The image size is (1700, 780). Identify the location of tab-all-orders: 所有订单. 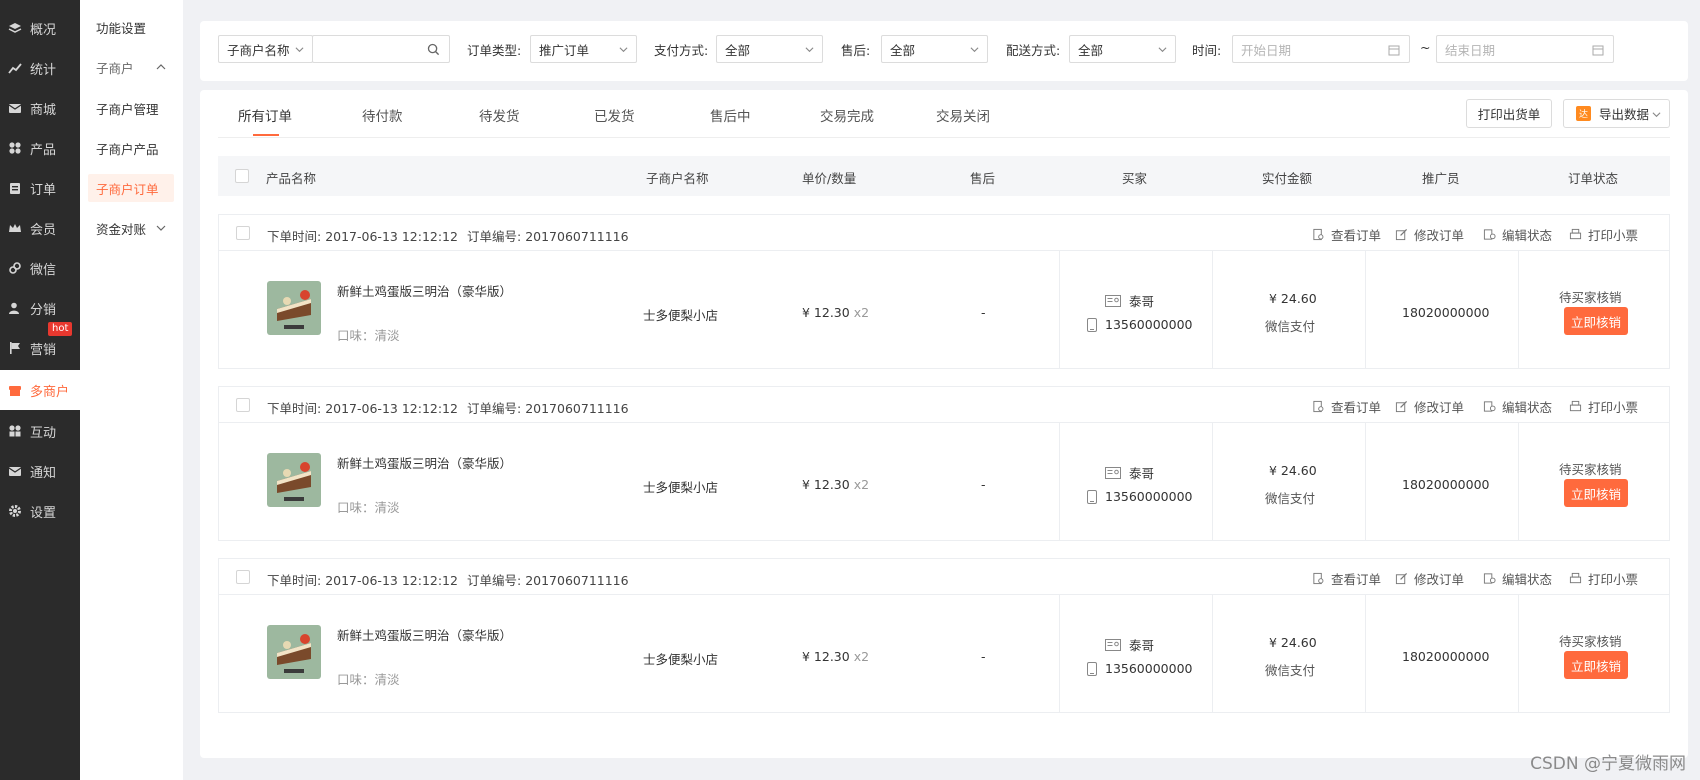
(265, 115).